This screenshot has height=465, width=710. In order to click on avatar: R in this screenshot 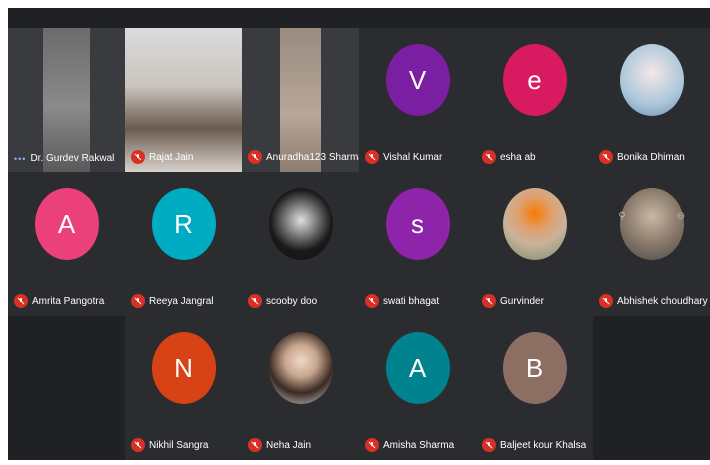, I will do `click(183, 224)`.